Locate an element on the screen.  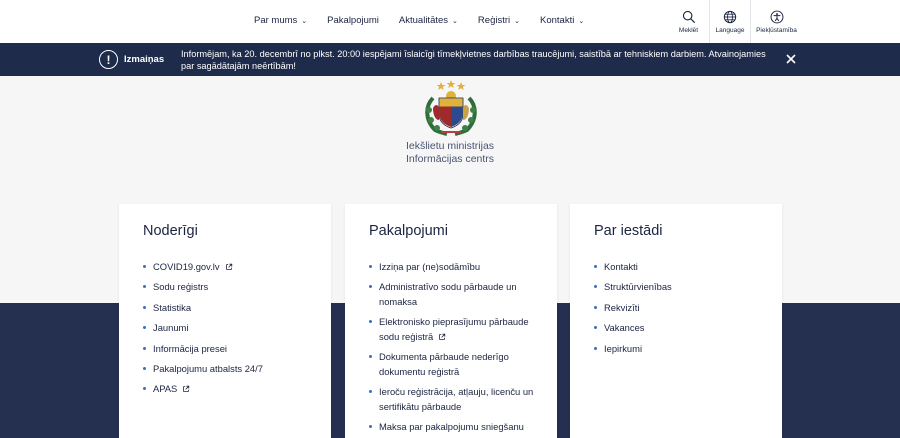
accessibility-label: Piekļūstamība is located at coordinates (776, 30).